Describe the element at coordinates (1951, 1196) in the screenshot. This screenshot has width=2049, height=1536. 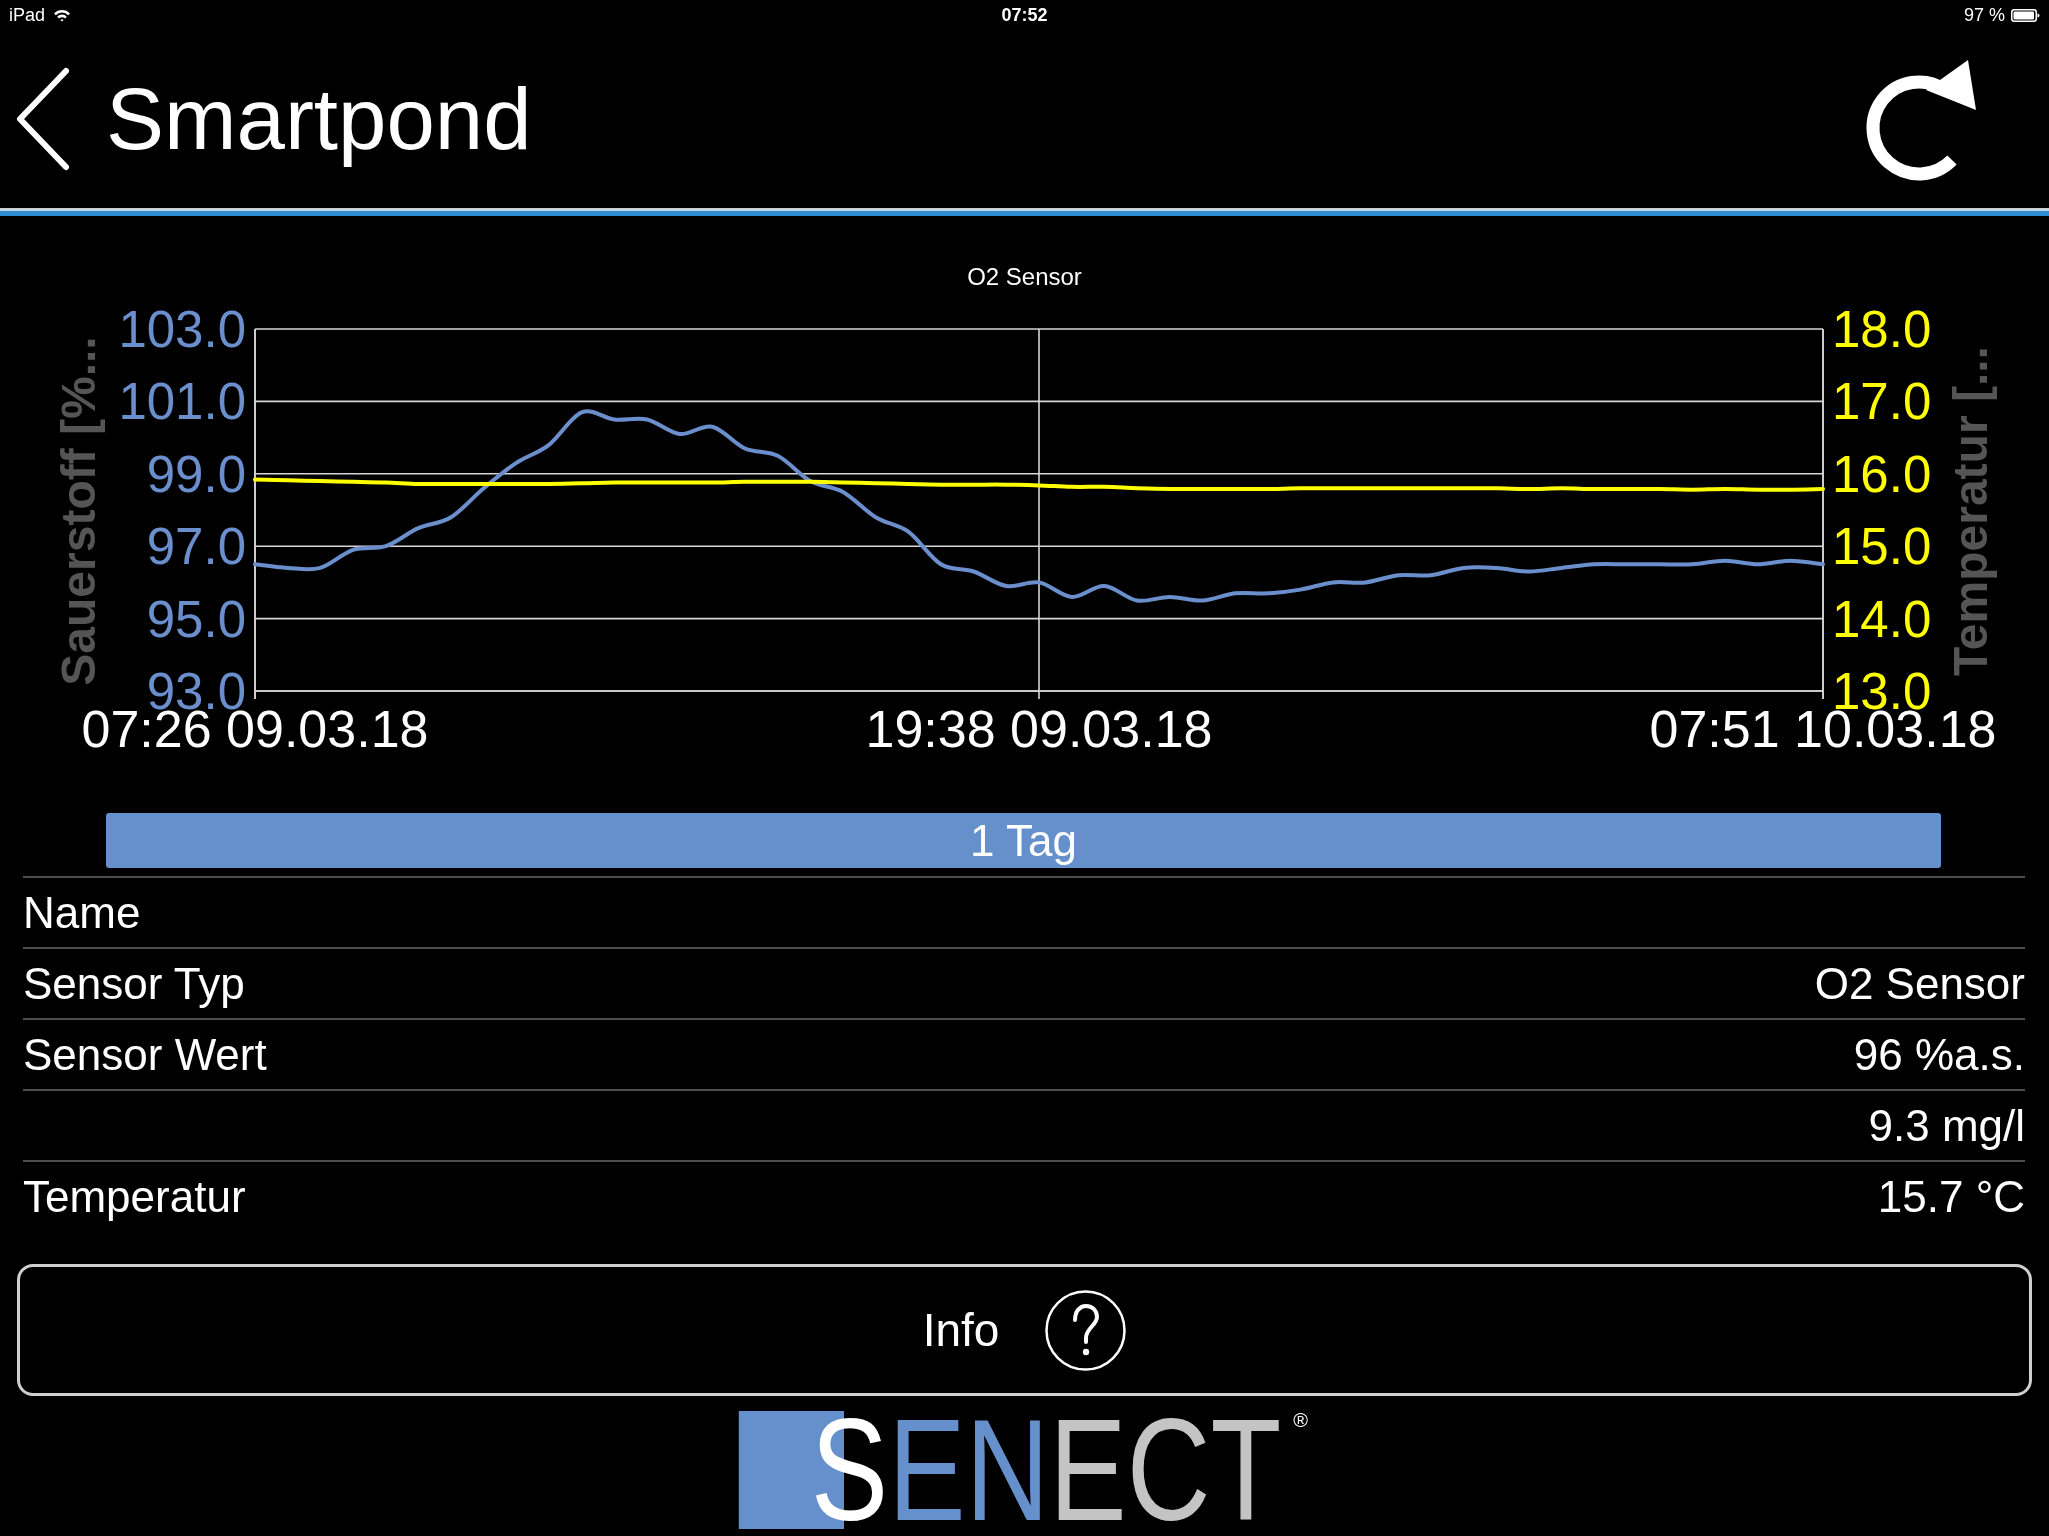
I see `detail-value: 15.7 °C` at that location.